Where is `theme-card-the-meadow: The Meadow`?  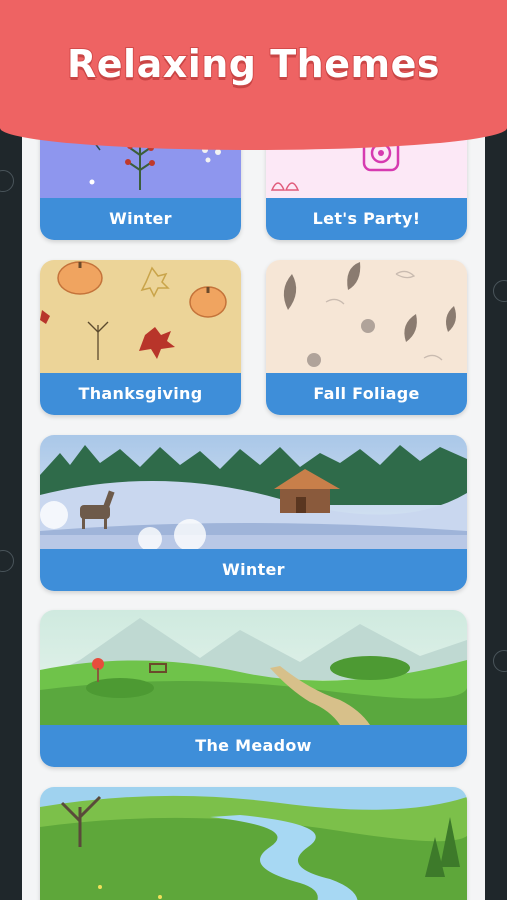 theme-card-the-meadow: The Meadow is located at coordinates (253, 688).